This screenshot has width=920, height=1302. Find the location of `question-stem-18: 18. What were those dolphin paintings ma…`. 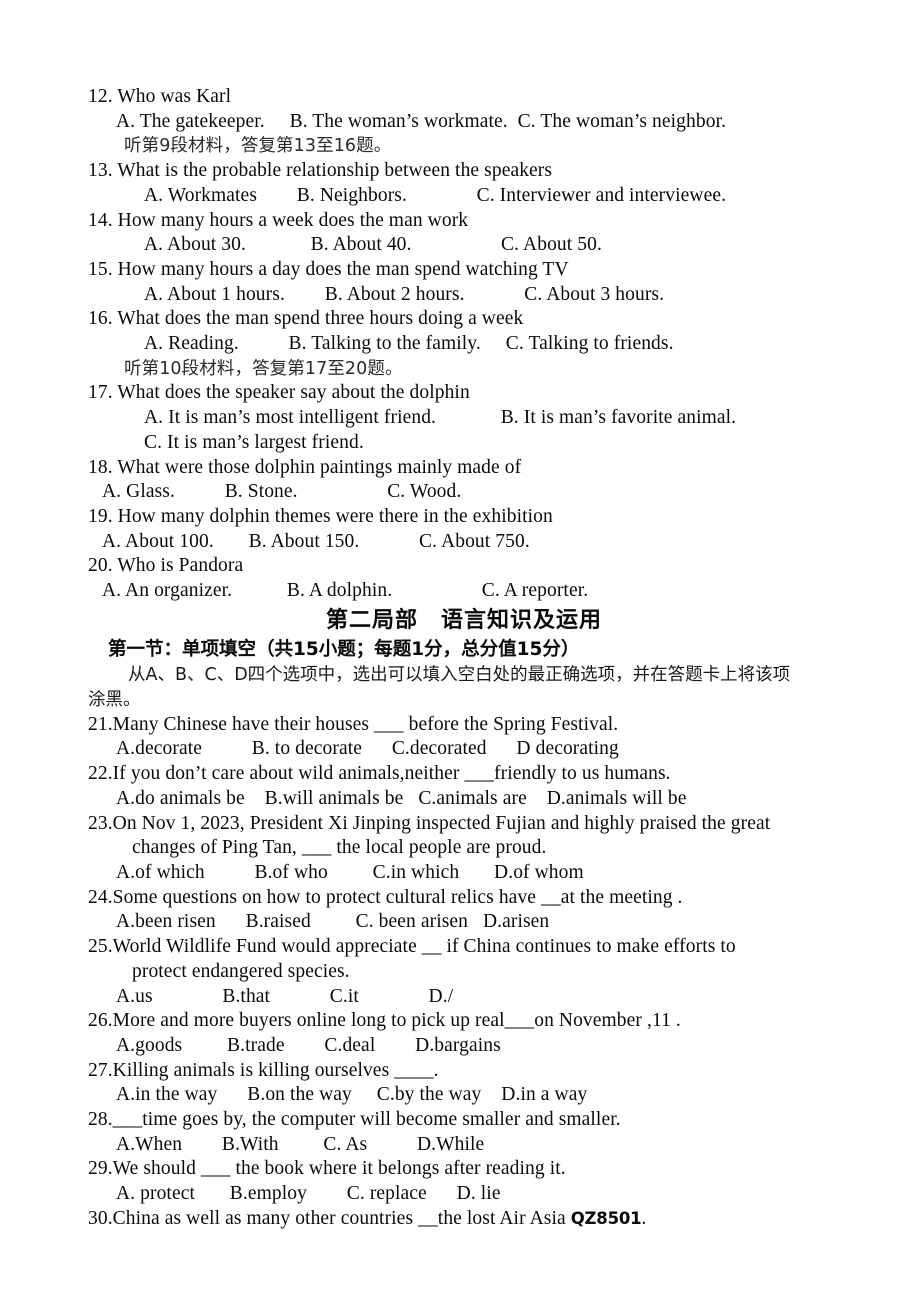

question-stem-18: 18. What were those dolphin paintings ma… is located at coordinates (305, 467).